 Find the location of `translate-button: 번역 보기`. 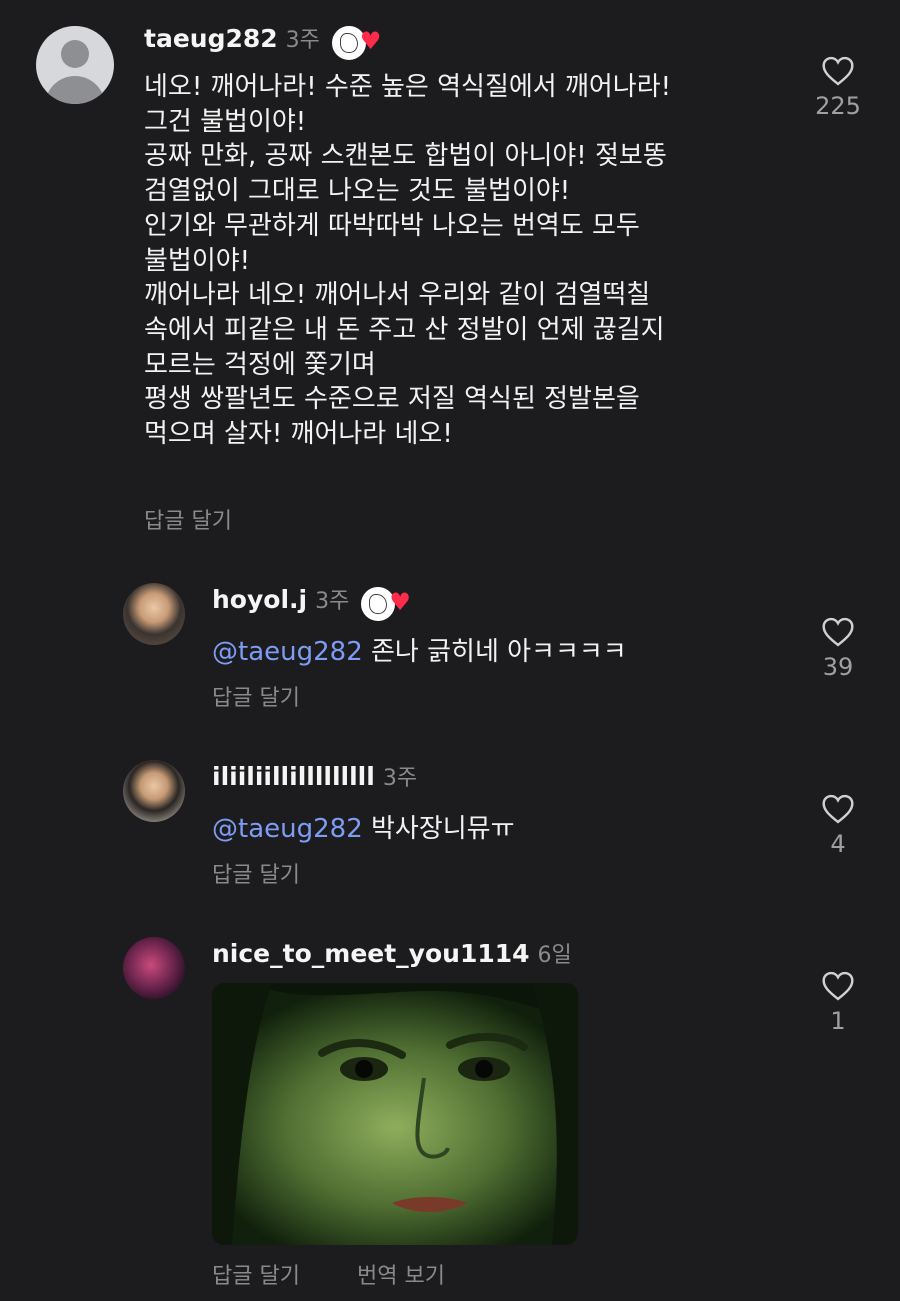

translate-button: 번역 보기 is located at coordinates (401, 1274).